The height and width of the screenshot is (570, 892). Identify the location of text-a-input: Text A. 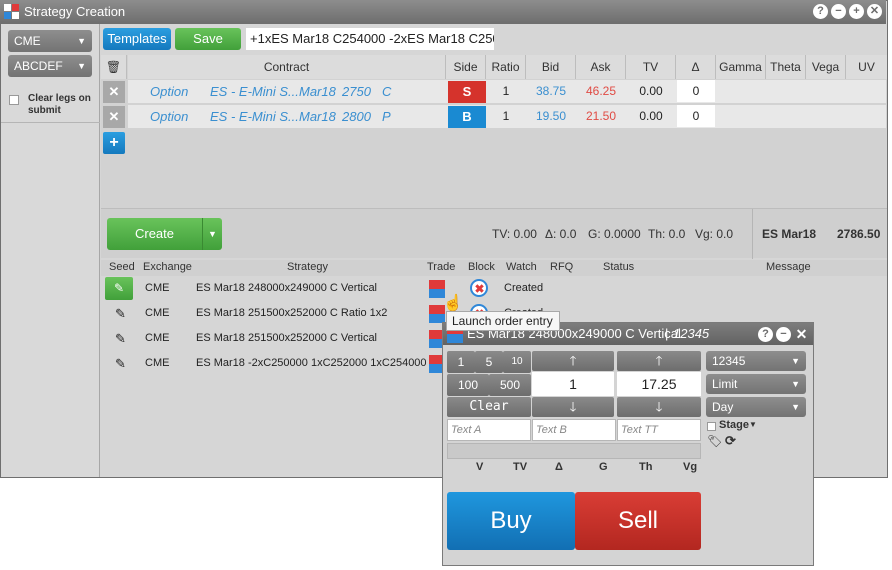
(489, 430).